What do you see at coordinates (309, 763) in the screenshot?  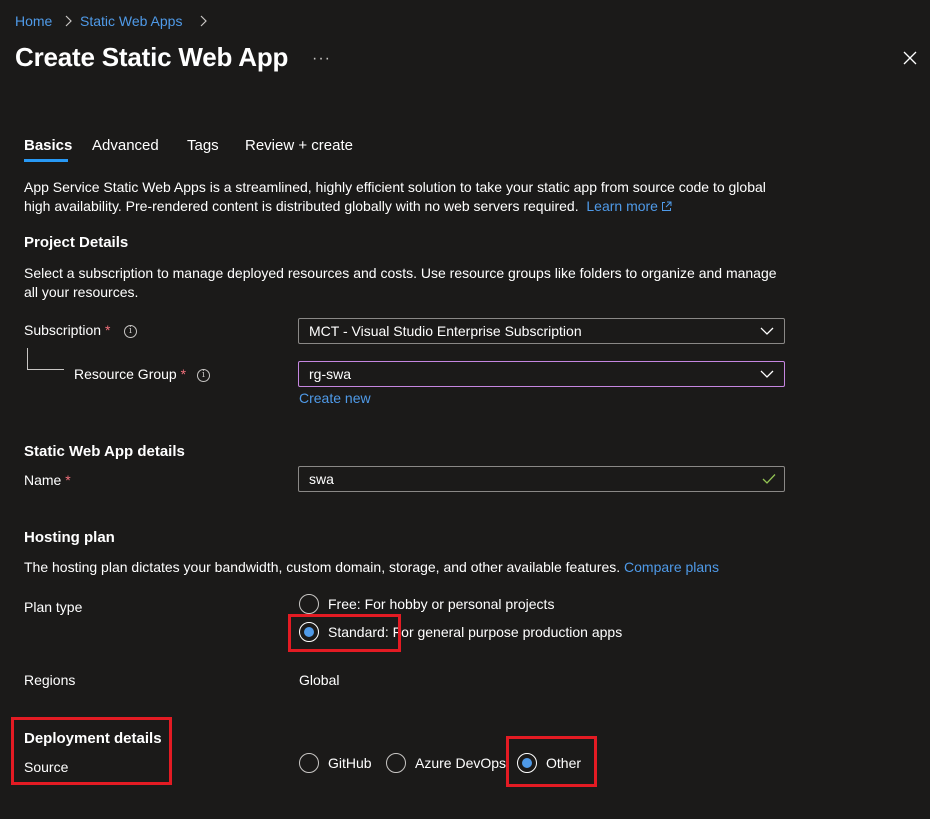 I see `source-github-radio` at bounding box center [309, 763].